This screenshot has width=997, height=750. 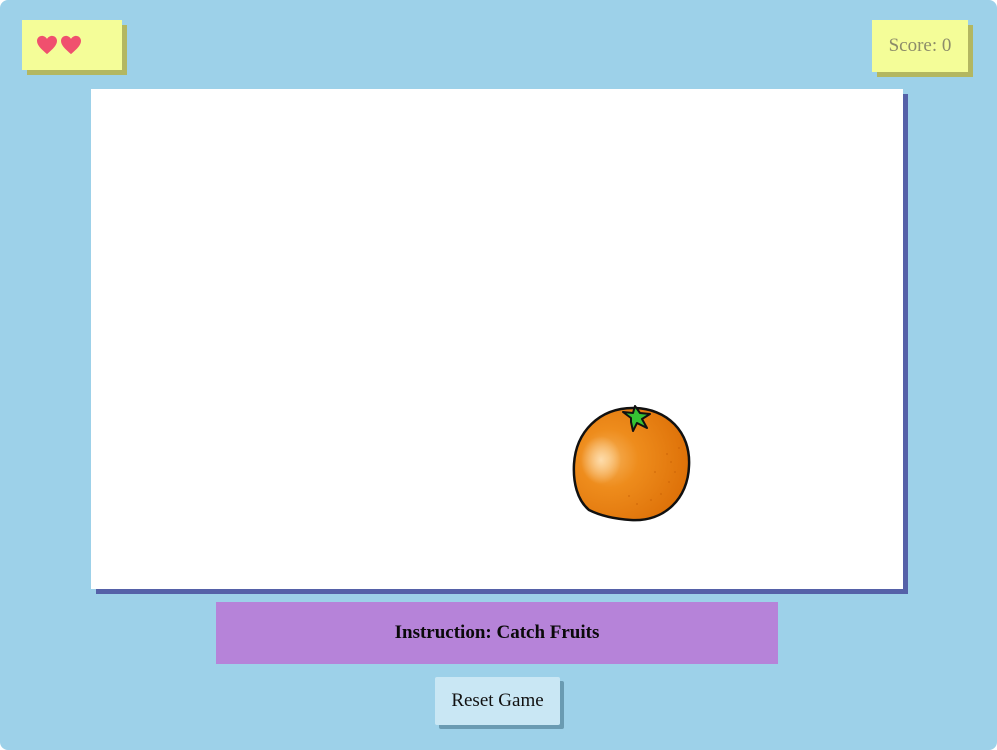 I want to click on lives-panel, so click(x=72, y=45).